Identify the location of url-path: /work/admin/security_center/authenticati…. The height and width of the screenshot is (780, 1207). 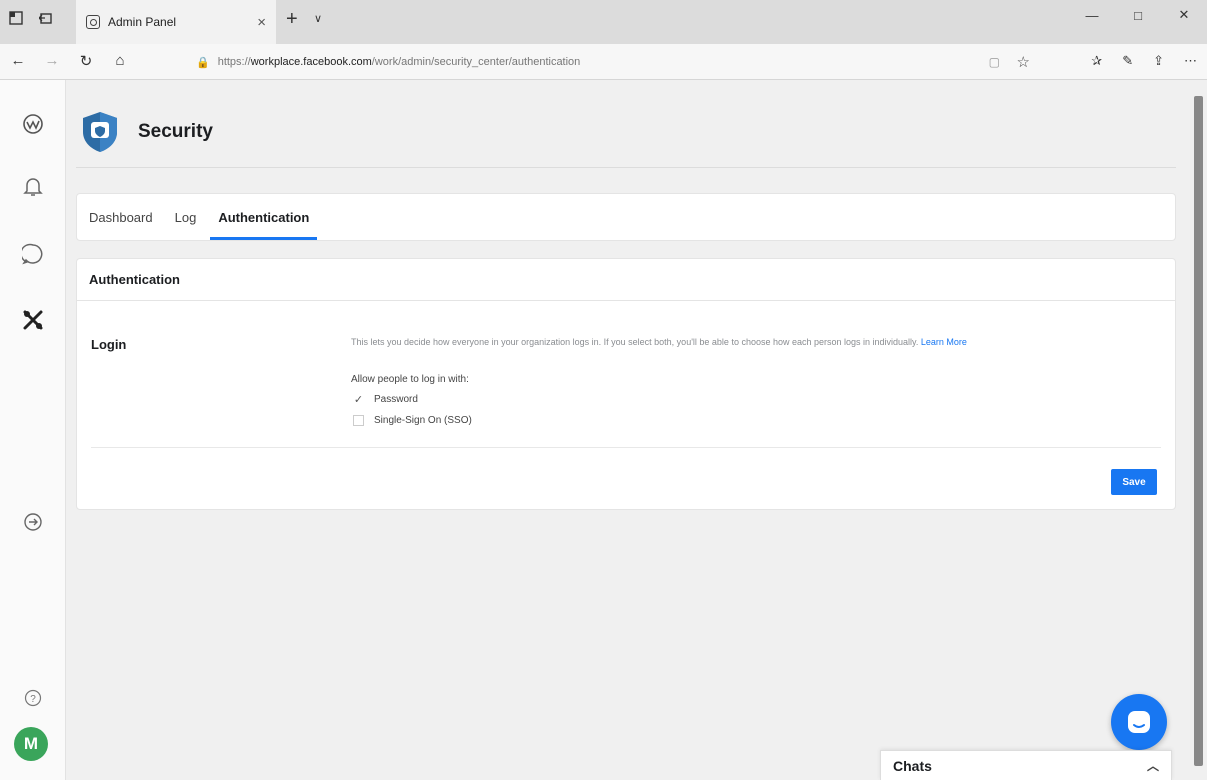
(476, 62).